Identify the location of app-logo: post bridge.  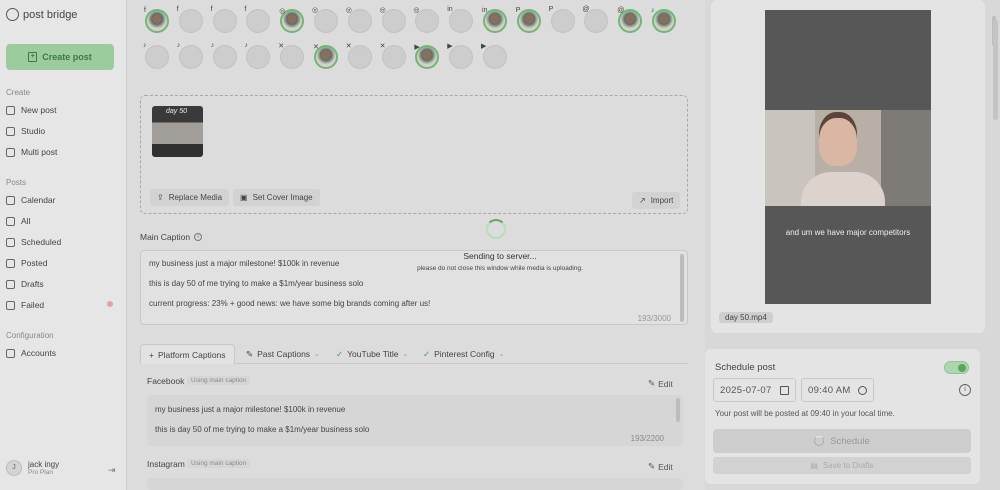
(41, 14).